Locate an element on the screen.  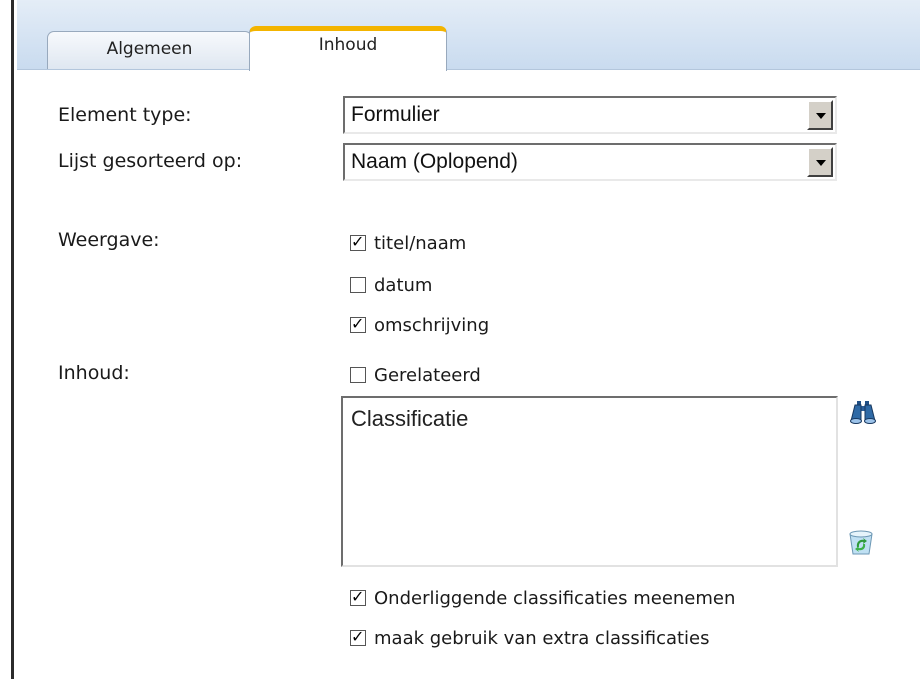
checkbox-omschrijving-box is located at coordinates (358, 323).